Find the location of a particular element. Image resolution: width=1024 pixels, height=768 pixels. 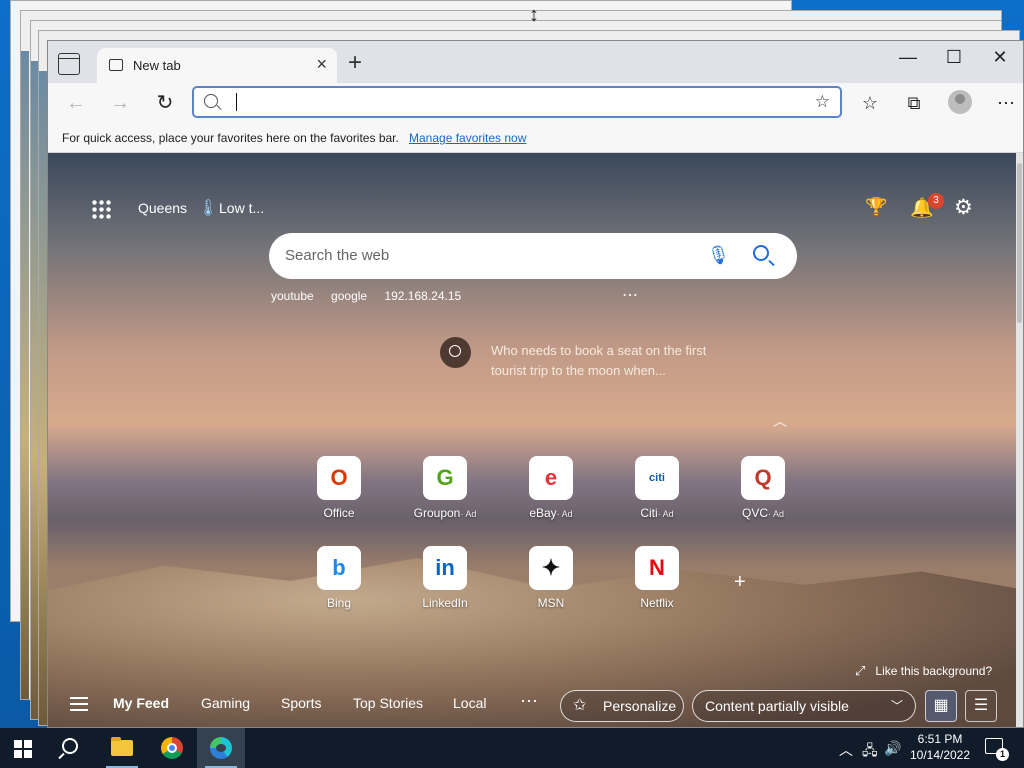

feed-tab-gaming: Gaming is located at coordinates (225, 703).